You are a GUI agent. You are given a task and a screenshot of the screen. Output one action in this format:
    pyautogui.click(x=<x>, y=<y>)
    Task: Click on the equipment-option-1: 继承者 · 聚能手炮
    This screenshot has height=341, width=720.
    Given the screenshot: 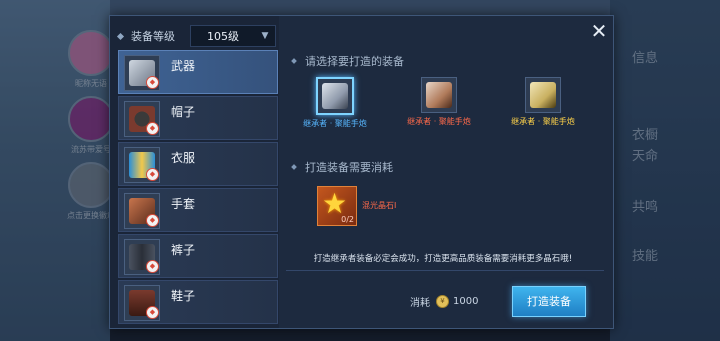 What is the action you would take?
    pyautogui.click(x=335, y=103)
    